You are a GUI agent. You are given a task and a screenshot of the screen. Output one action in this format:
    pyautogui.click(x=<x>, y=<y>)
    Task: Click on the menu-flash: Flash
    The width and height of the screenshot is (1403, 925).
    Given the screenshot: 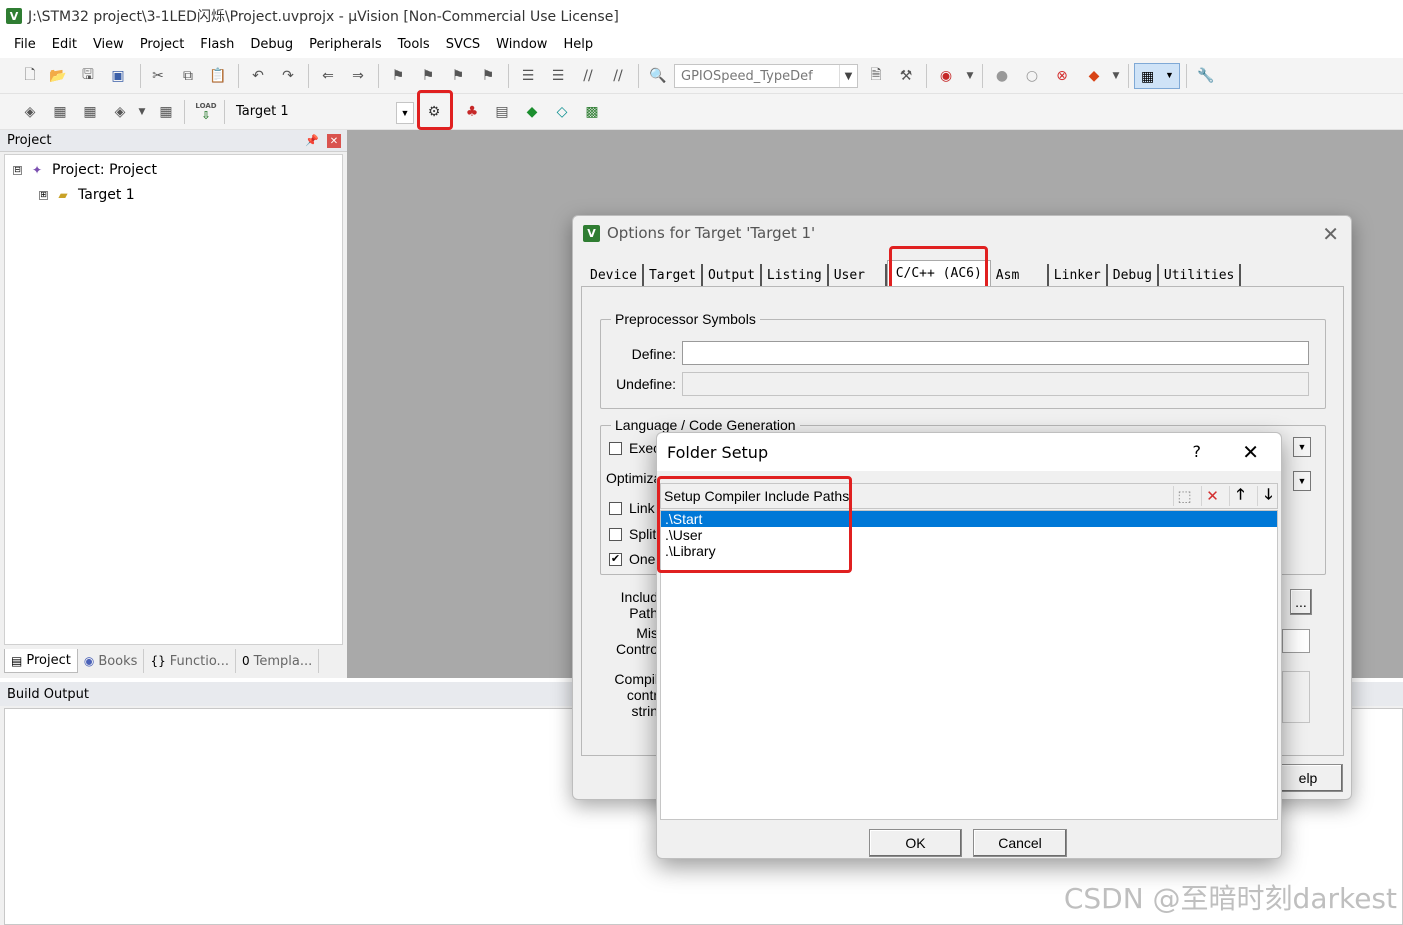 What is the action you would take?
    pyautogui.click(x=217, y=44)
    